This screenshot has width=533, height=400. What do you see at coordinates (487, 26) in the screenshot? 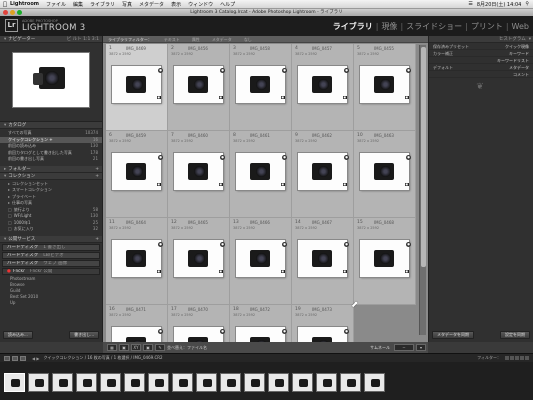
I see `module-print: プリント` at bounding box center [487, 26].